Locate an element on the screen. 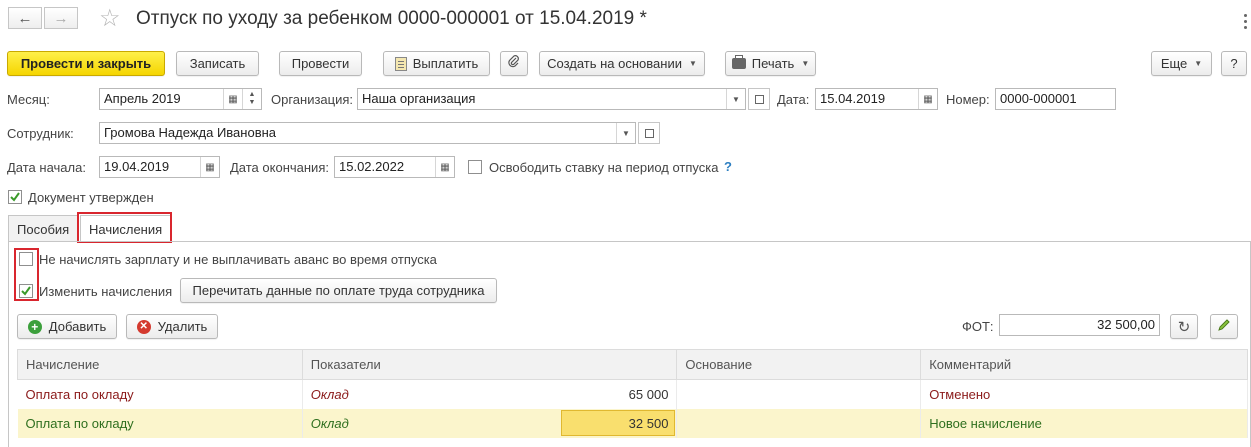 The image size is (1251, 447). month-field: Апрель 2019 ▦ ▲ ▼ is located at coordinates (180, 99).